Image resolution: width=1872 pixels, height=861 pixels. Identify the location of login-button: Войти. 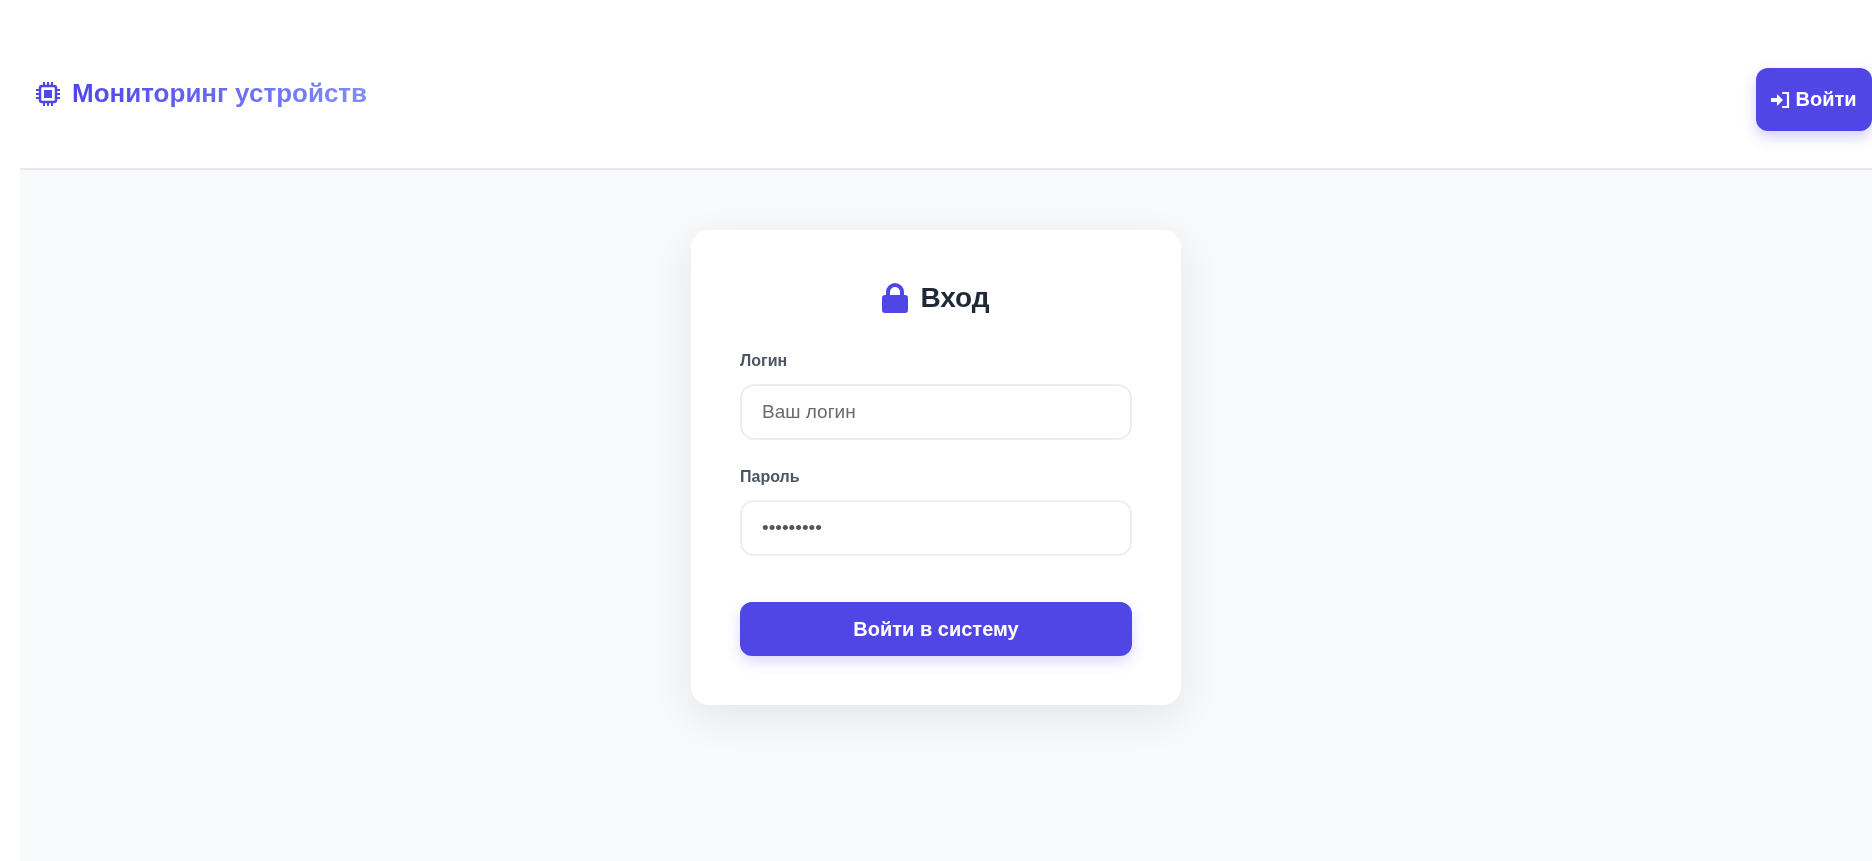
(1814, 99).